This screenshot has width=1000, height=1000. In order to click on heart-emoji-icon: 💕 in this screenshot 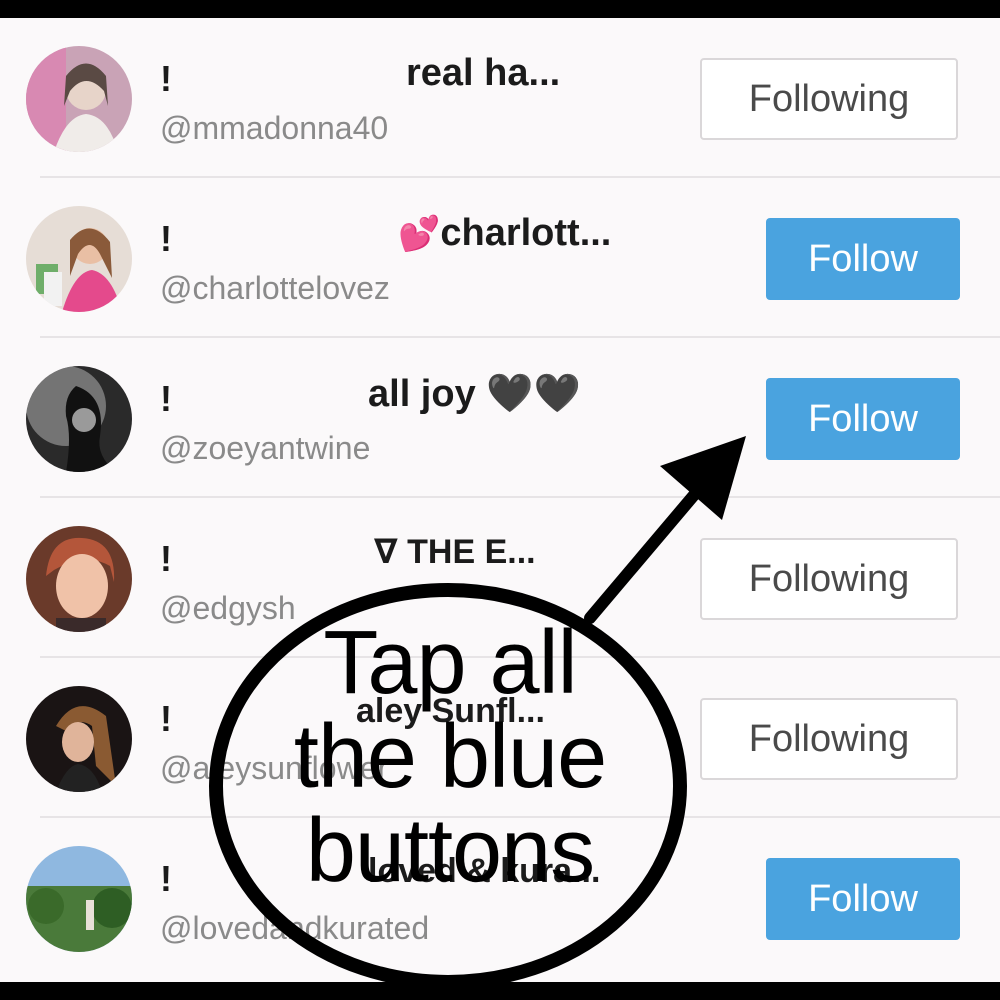, I will do `click(419, 234)`.